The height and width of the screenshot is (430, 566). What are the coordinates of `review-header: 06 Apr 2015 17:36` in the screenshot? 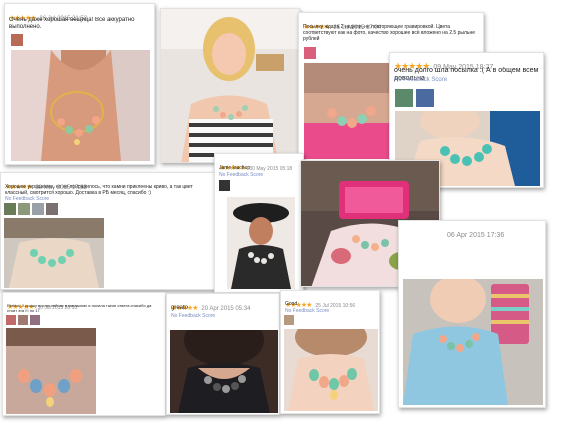 It's located at (472, 233).